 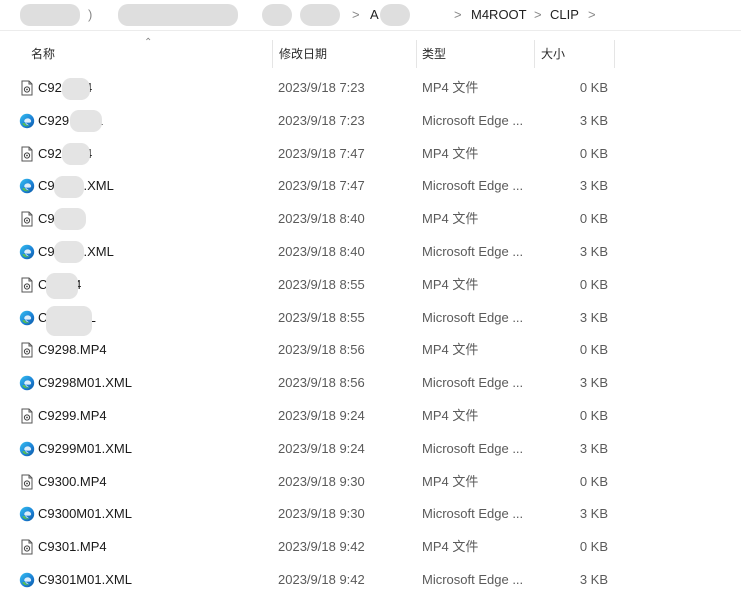 What do you see at coordinates (321, 87) in the screenshot?
I see `file-modified-date: 2023/9/18 7:23` at bounding box center [321, 87].